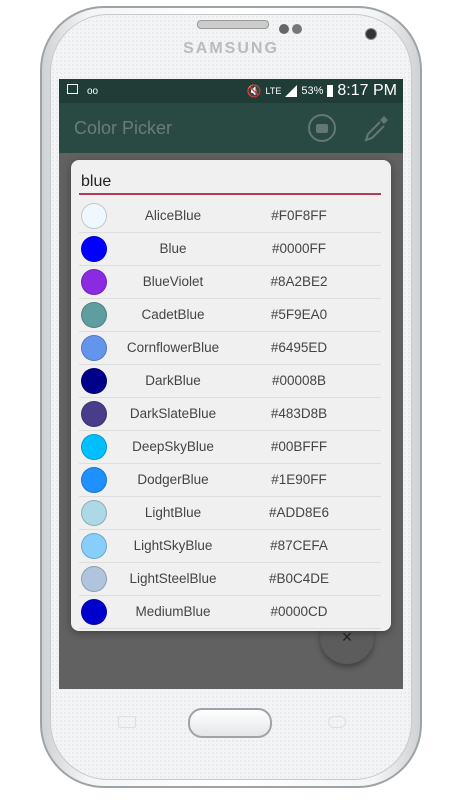  Describe the element at coordinates (254, 91) in the screenshot. I see `mute-icon: 🔇` at that location.